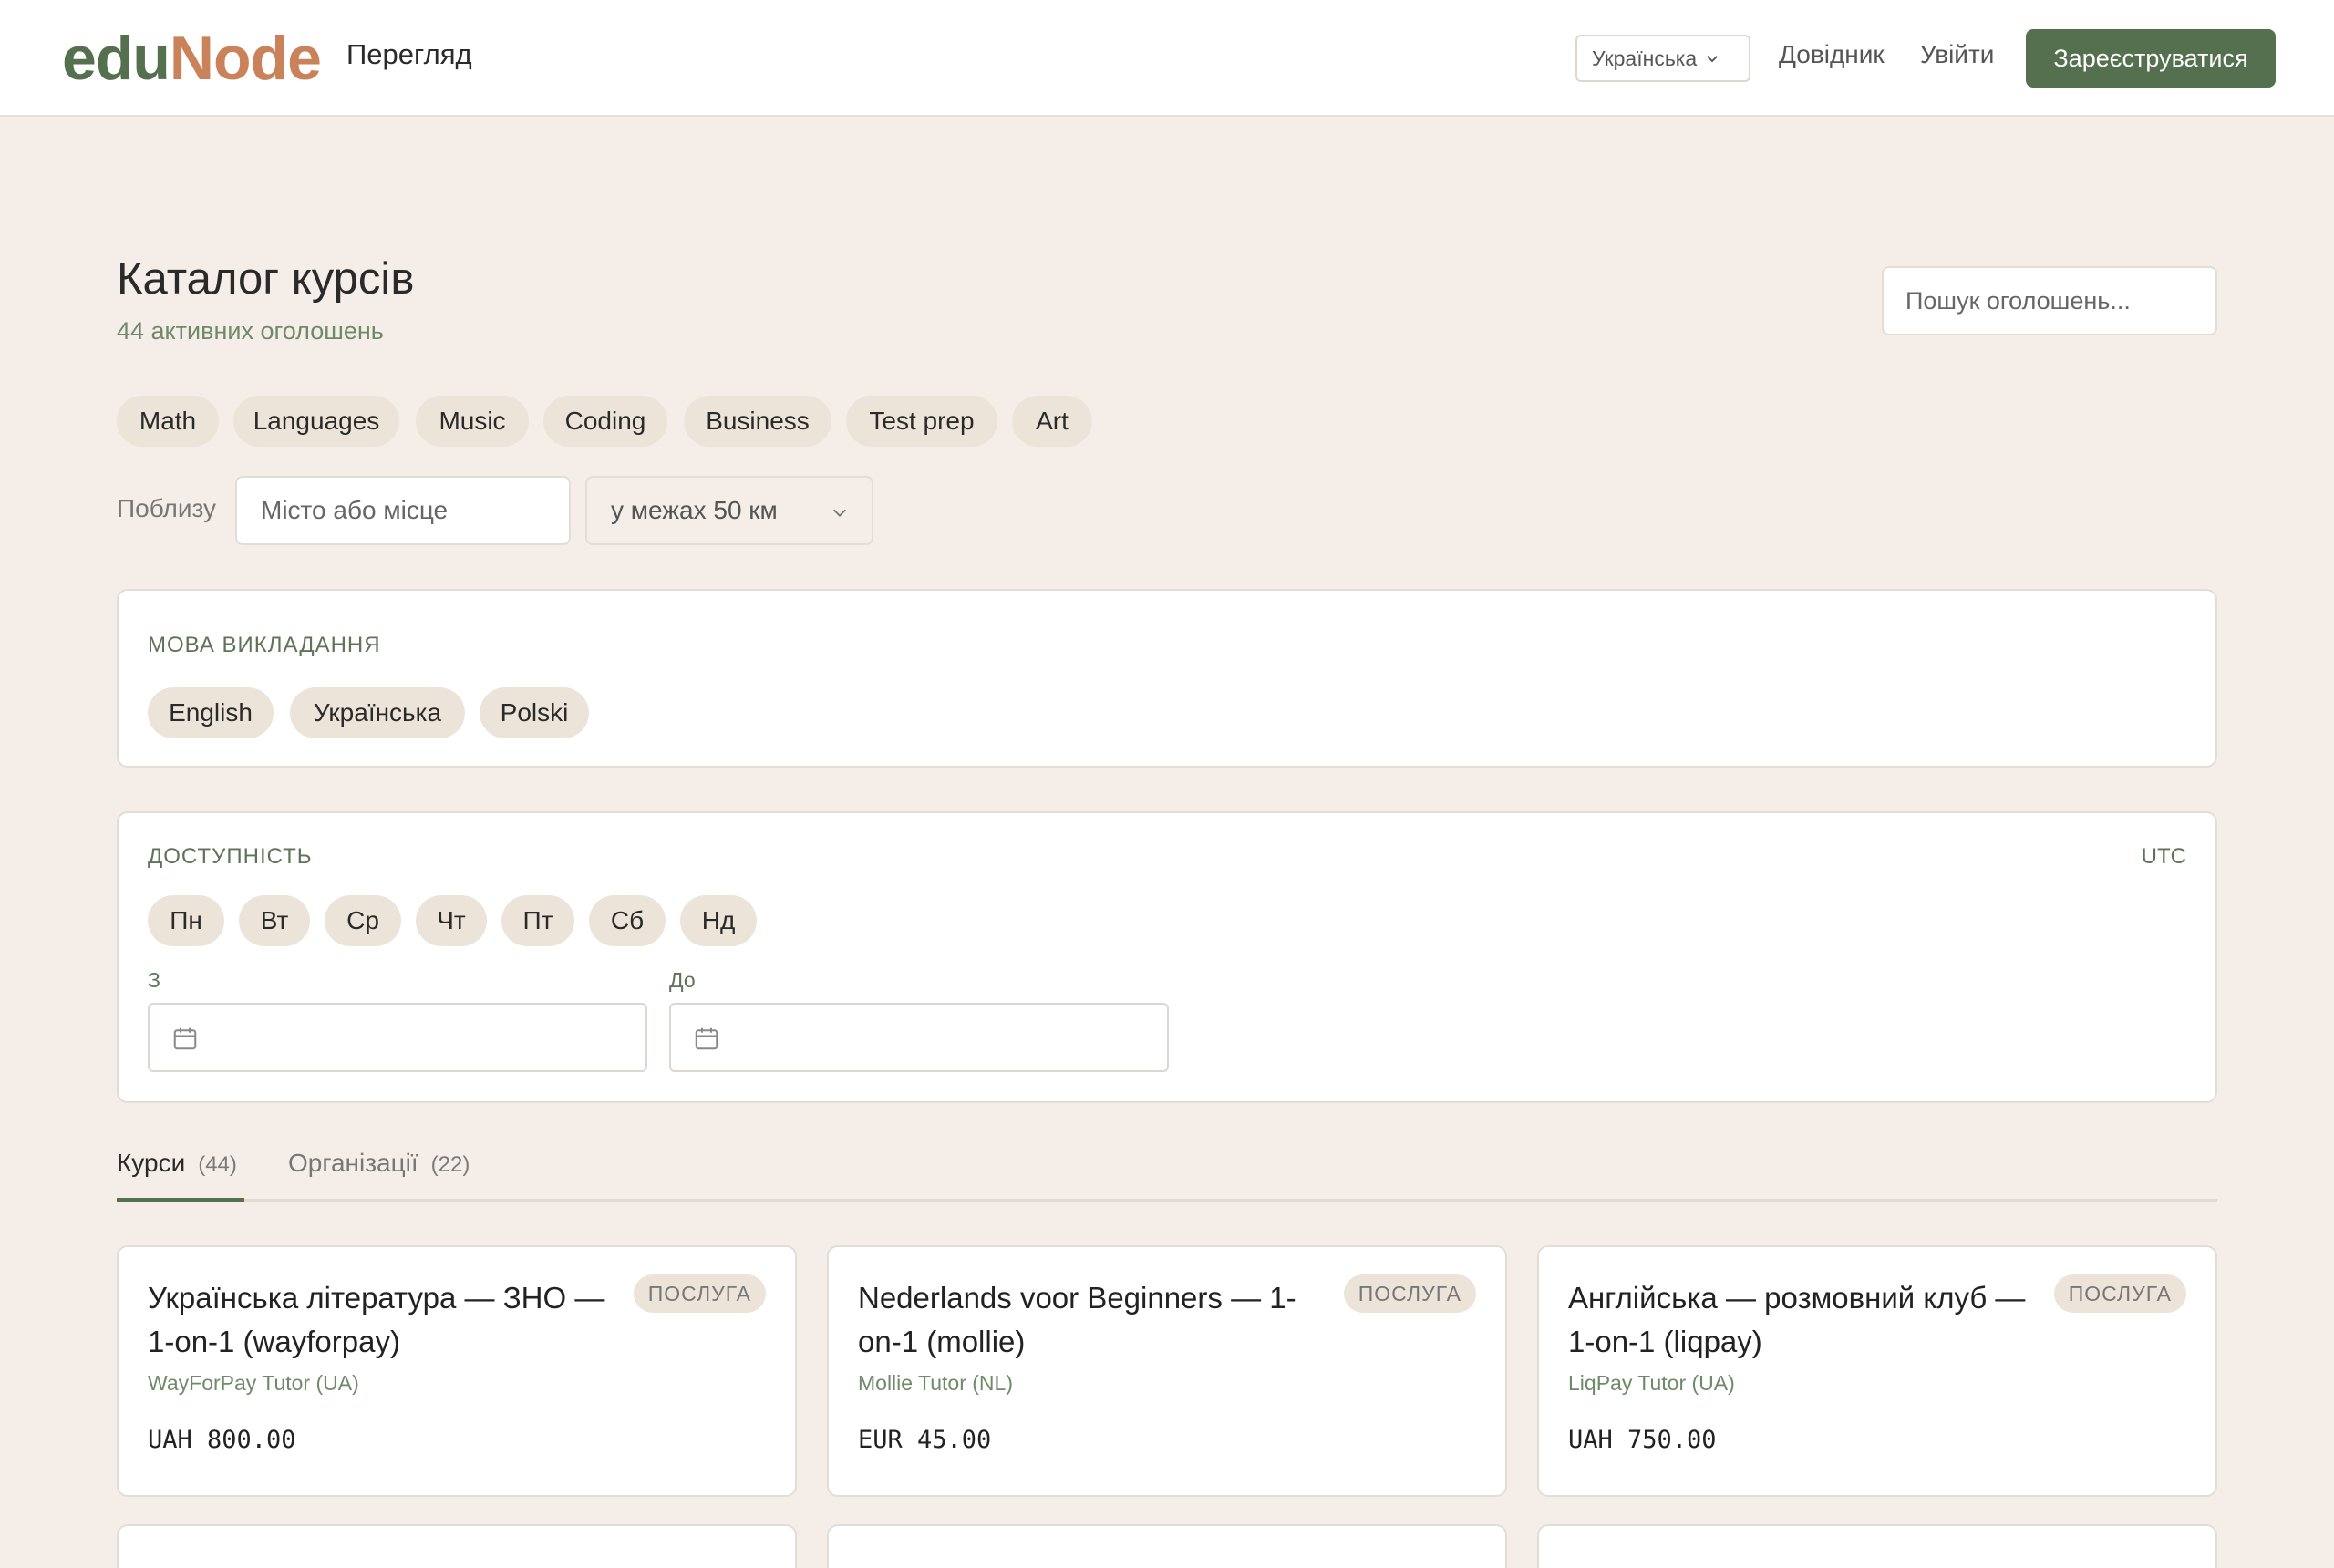 The image size is (2334, 1568). I want to click on course-card-org: Mollie Tutor (NL), so click(935, 1383).